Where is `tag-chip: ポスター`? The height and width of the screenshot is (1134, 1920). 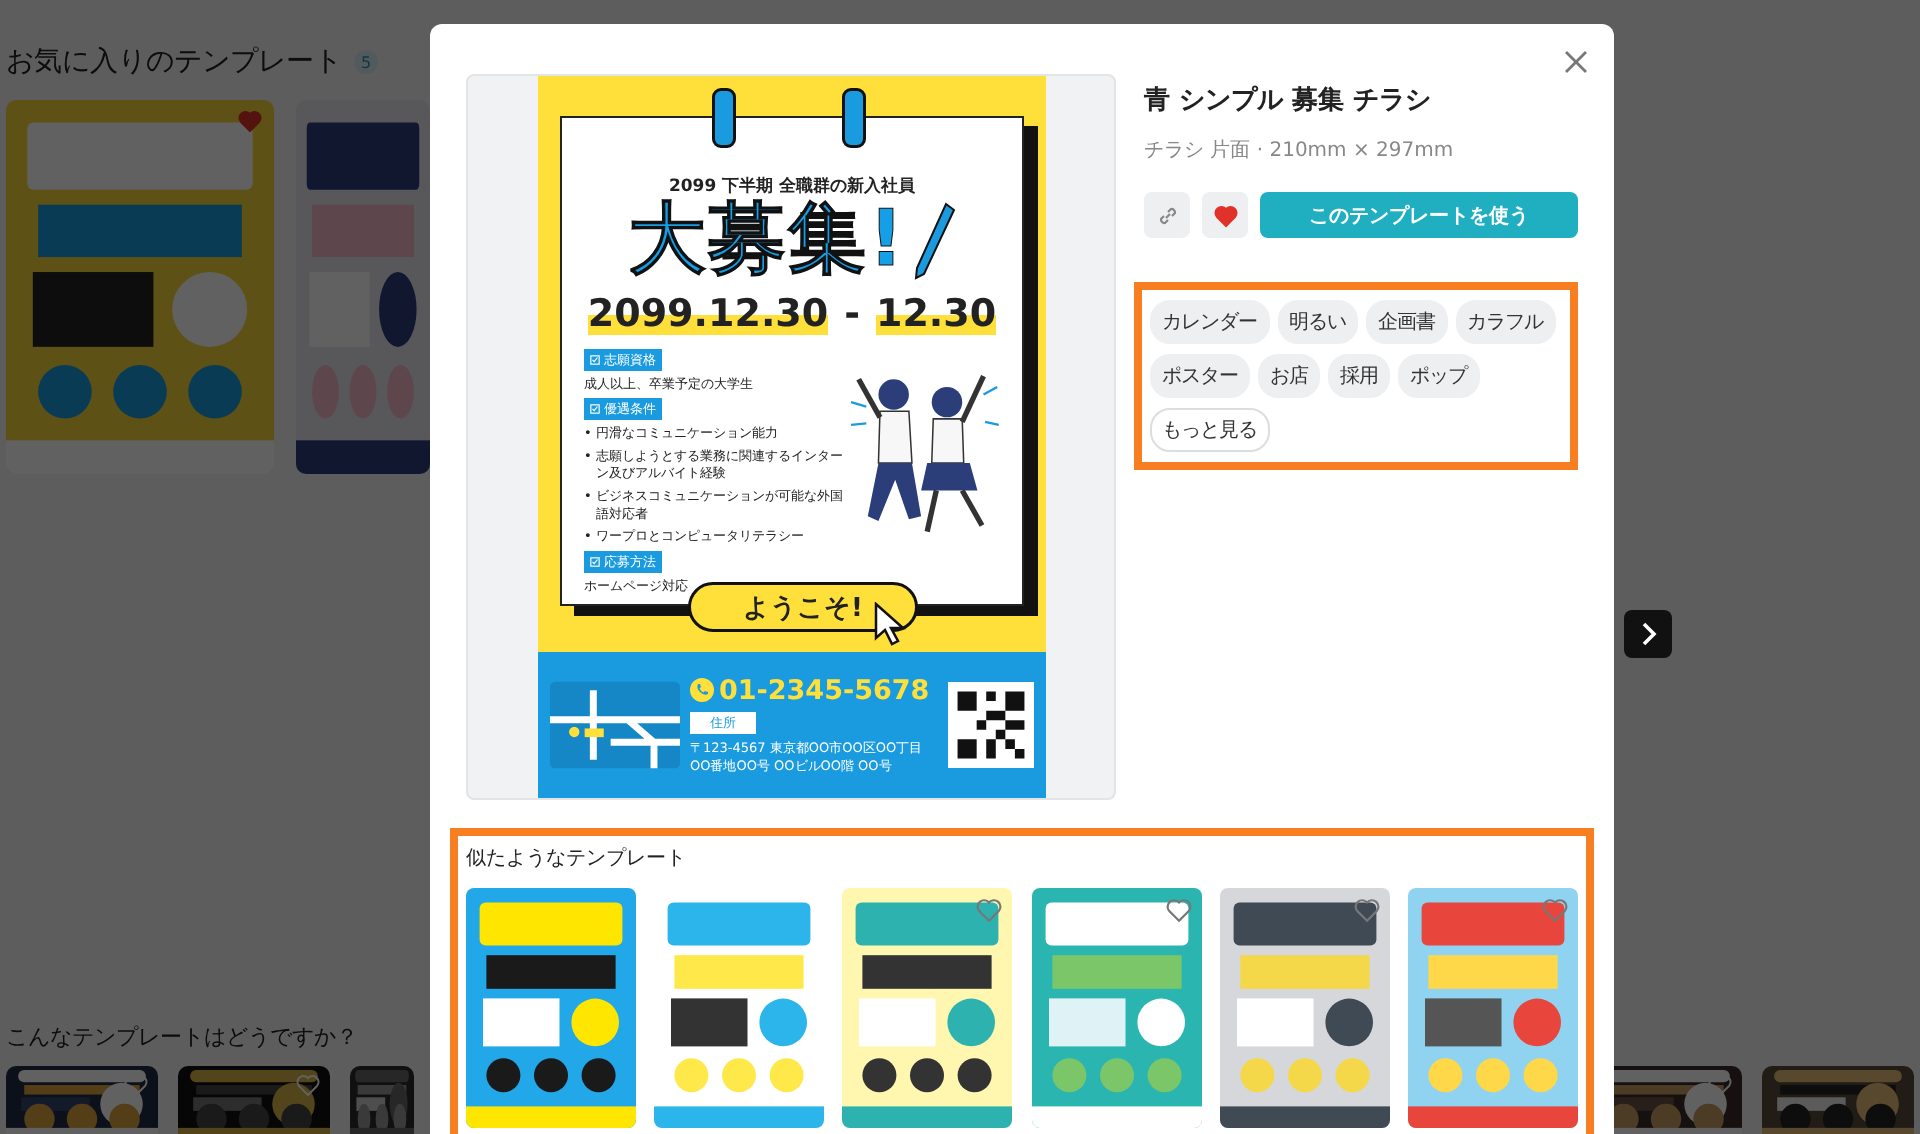 tag-chip: ポスター is located at coordinates (1200, 376).